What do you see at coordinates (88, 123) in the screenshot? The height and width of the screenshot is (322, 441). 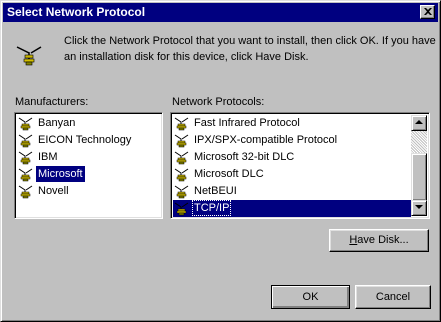 I see `manufacturer-item: Banyan` at bounding box center [88, 123].